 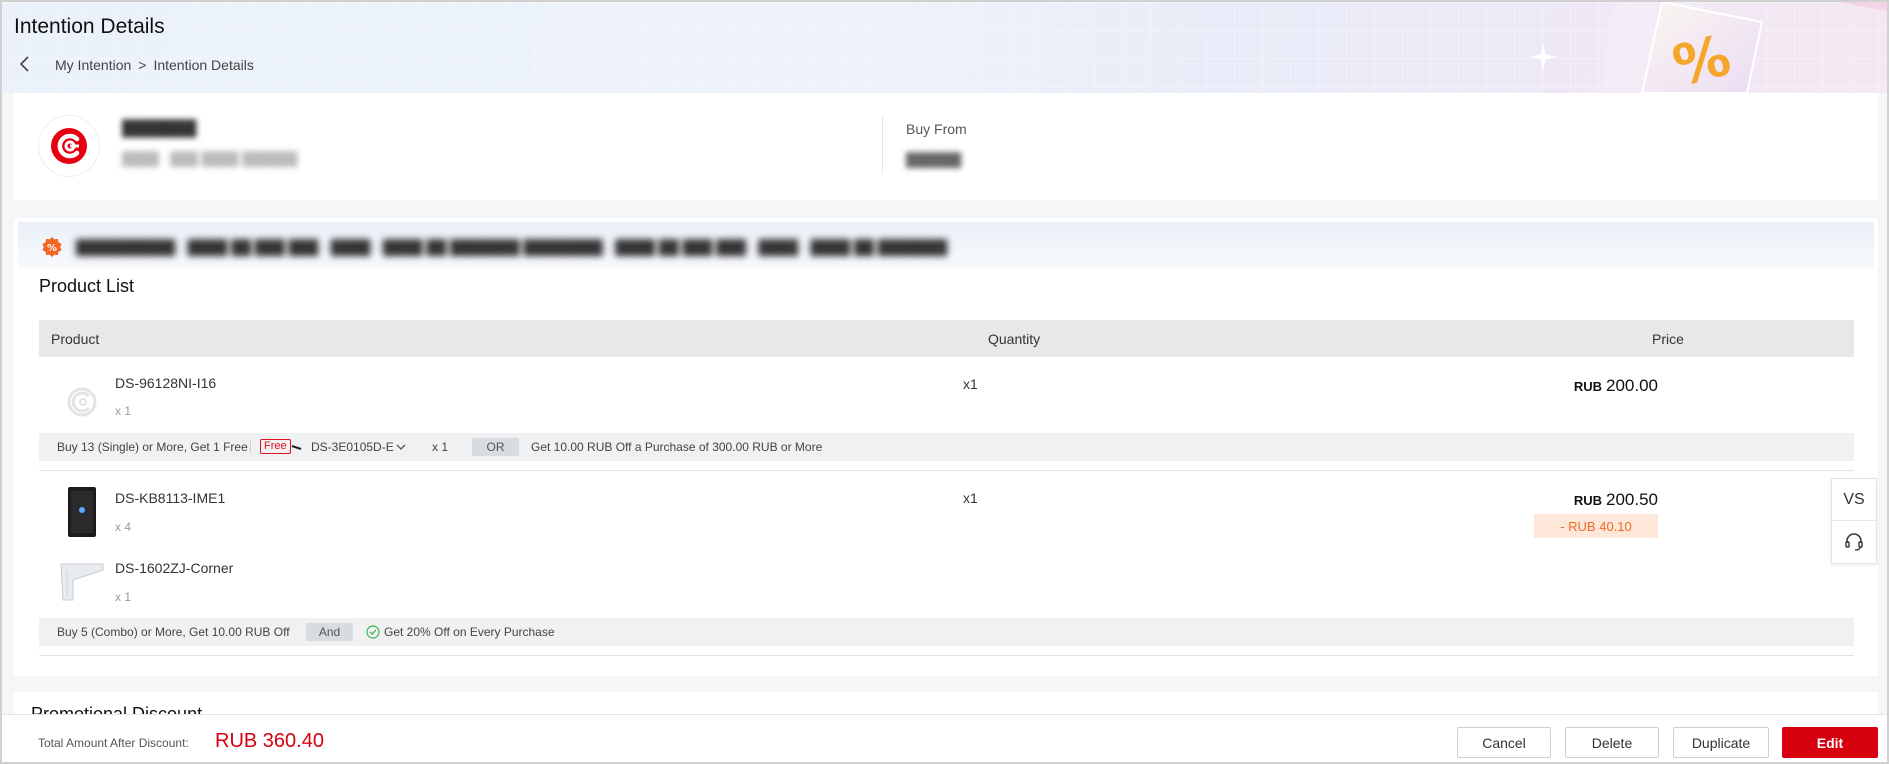 I want to click on seller-name: ███████, so click(x=159, y=128).